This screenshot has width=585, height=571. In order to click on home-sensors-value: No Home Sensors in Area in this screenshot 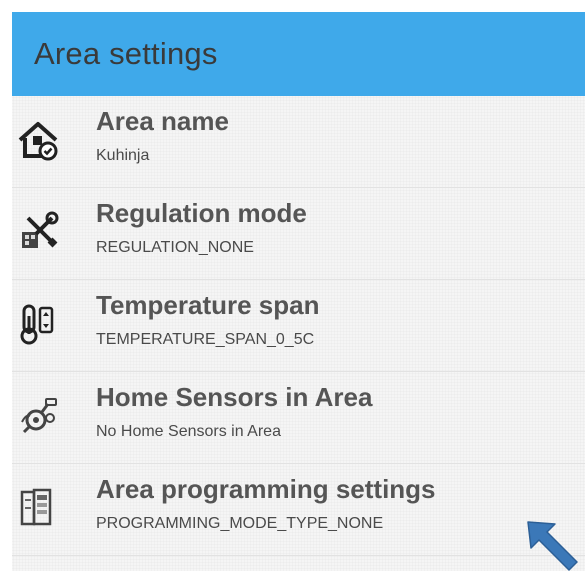, I will do `click(188, 431)`.